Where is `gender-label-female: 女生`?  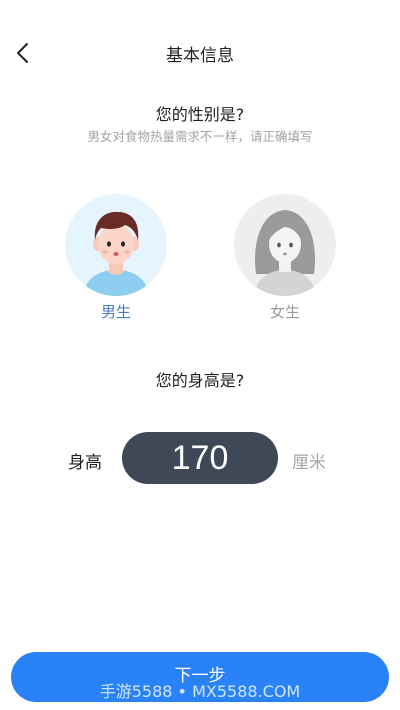
gender-label-female: 女生 is located at coordinates (284, 312).